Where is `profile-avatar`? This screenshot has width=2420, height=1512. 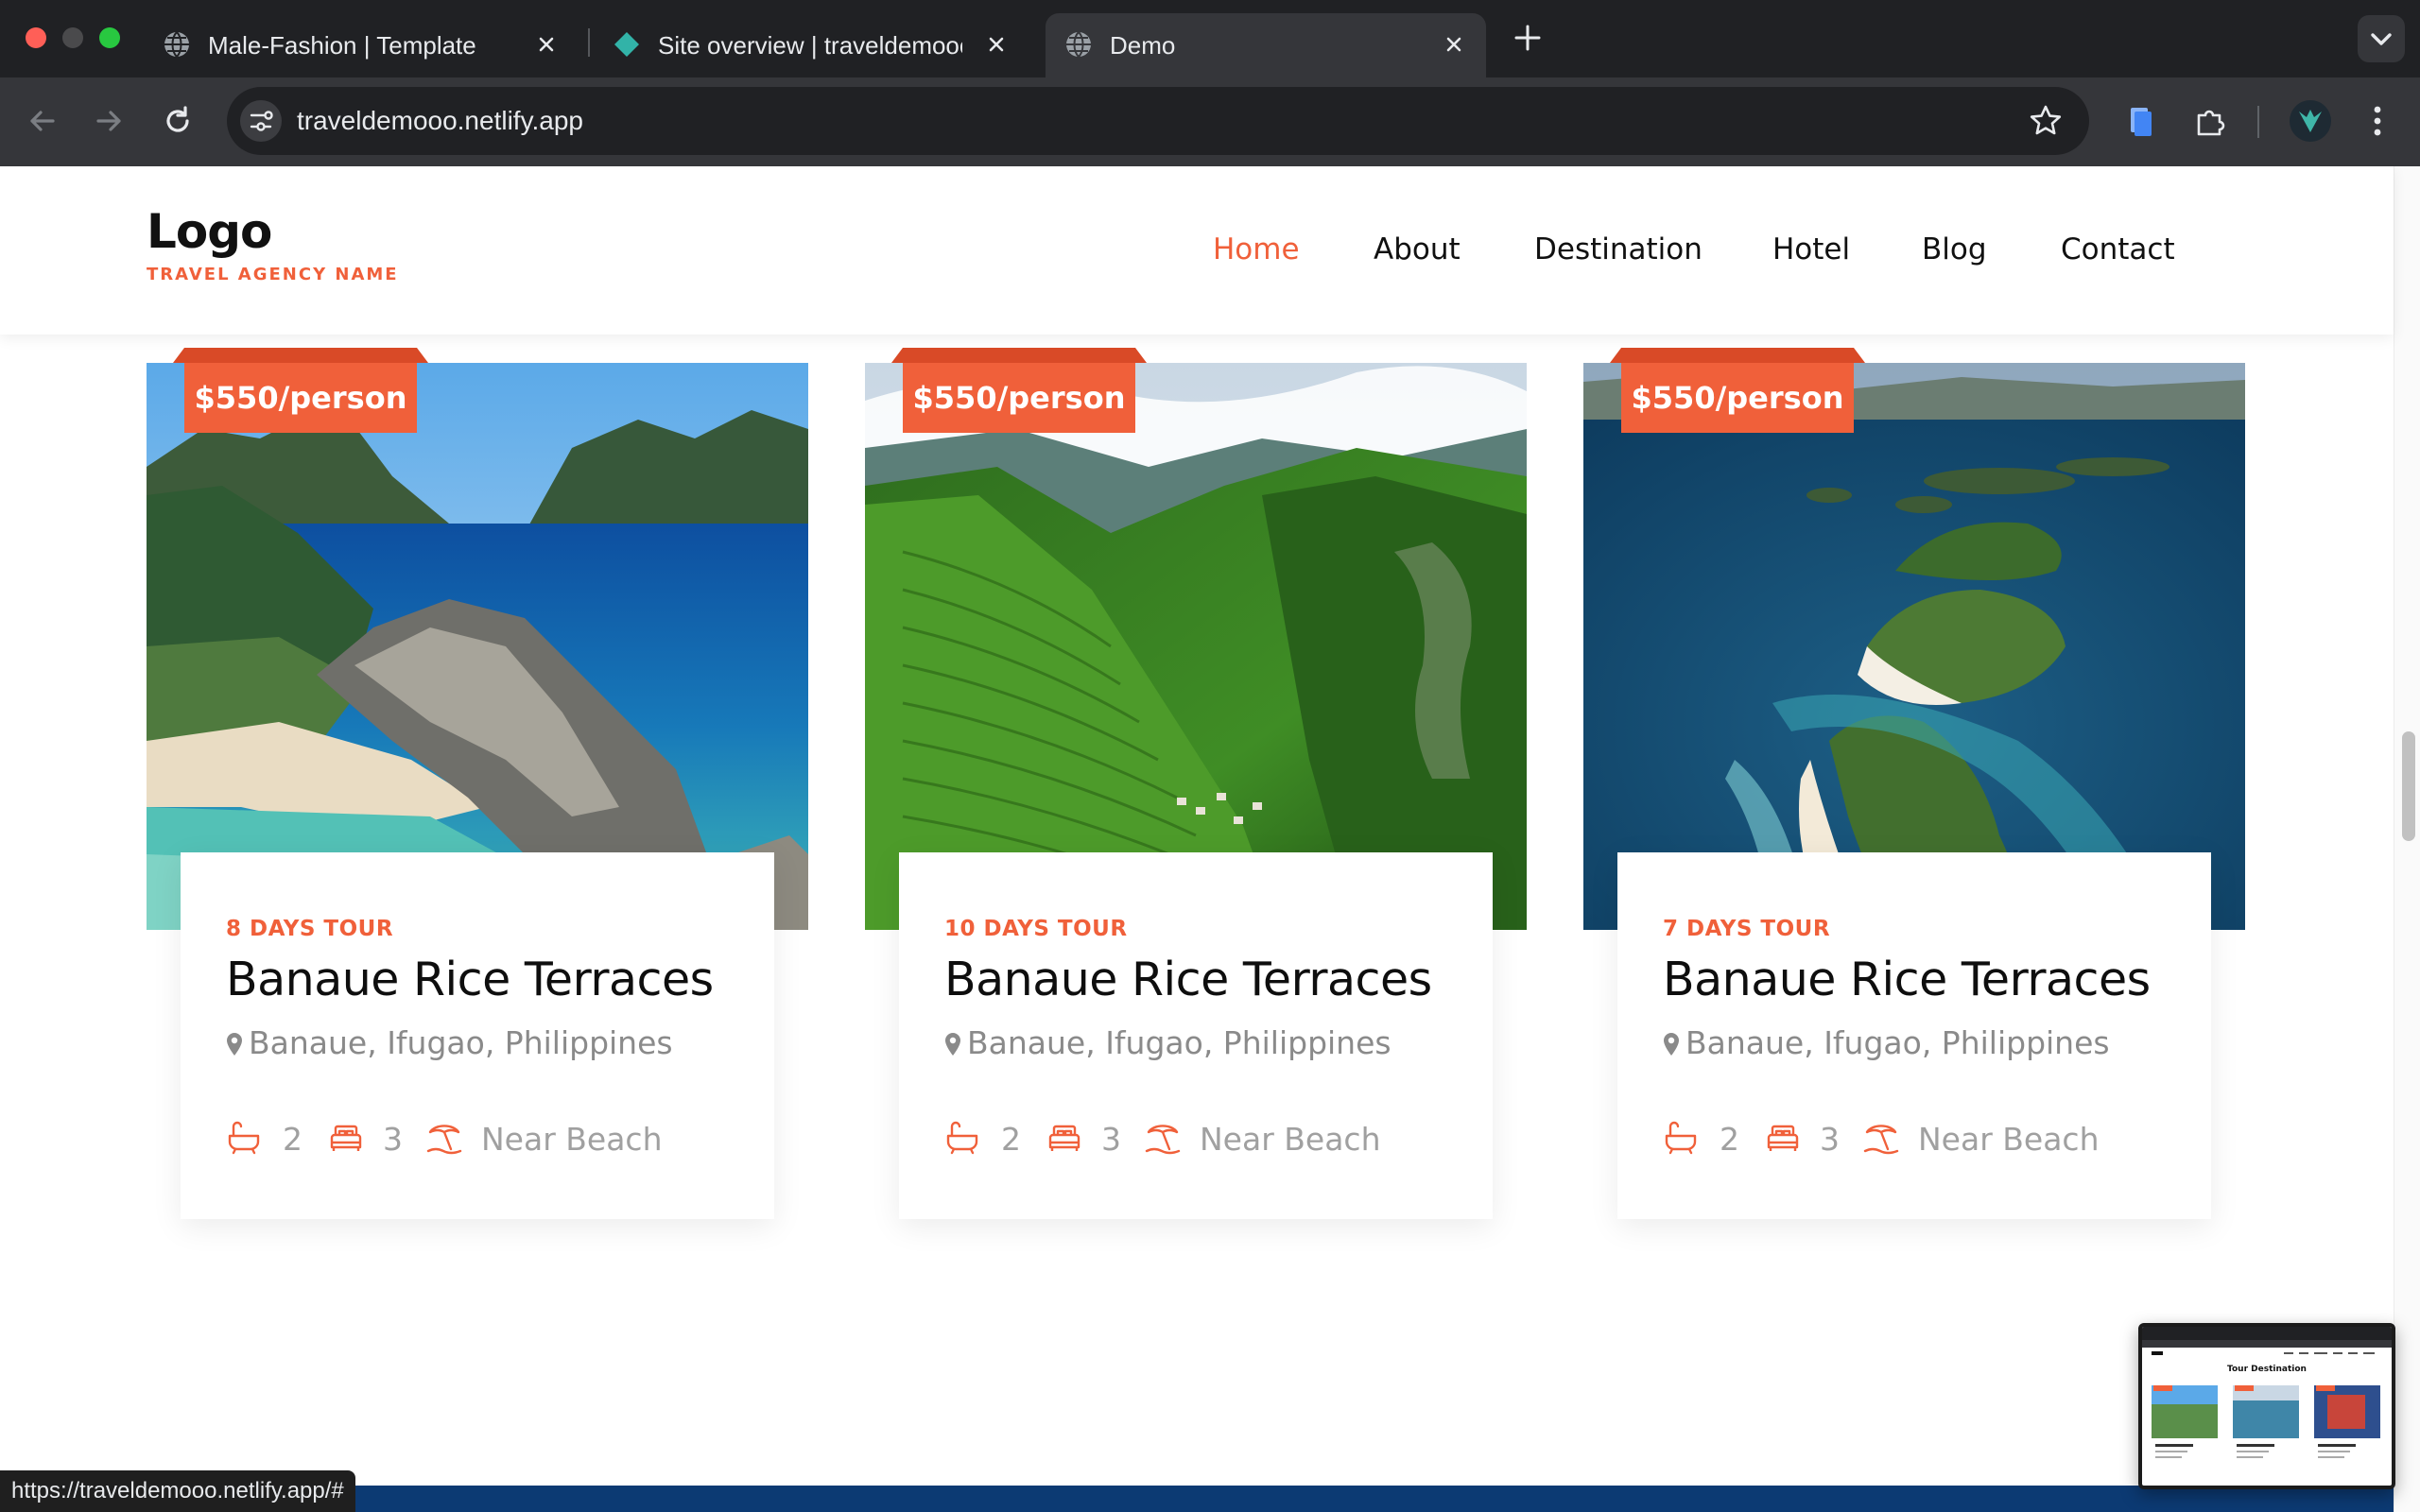 profile-avatar is located at coordinates (2310, 121).